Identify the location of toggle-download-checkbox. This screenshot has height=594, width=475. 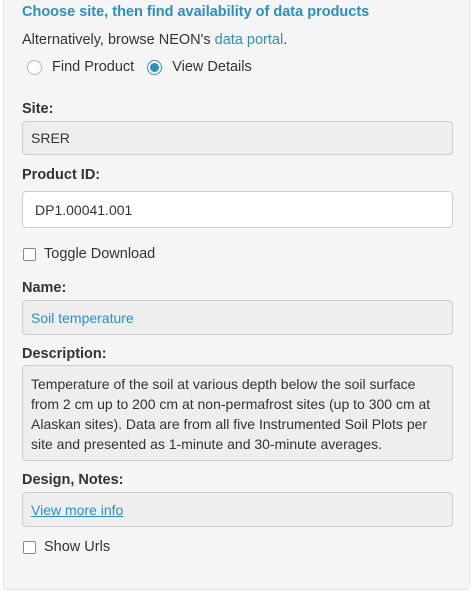
(29, 254).